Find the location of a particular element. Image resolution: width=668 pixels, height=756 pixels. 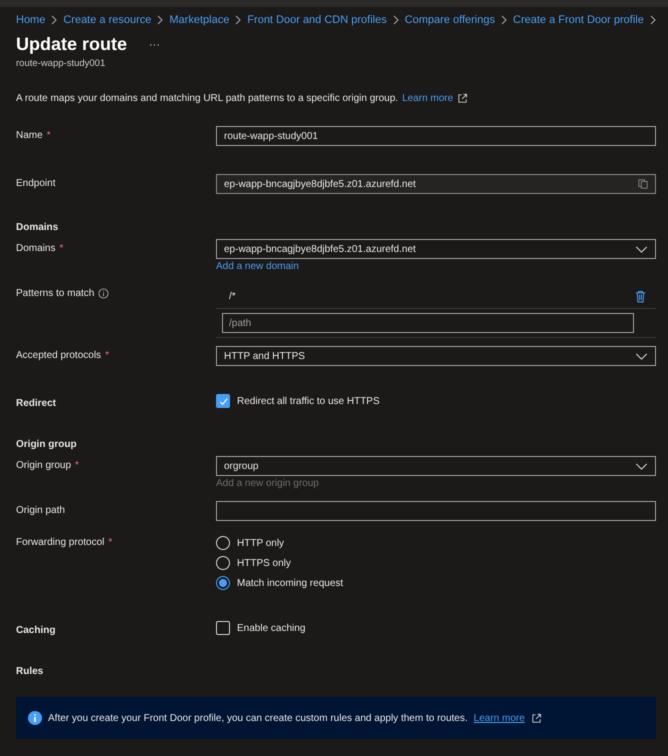

add-link: Add a new domain is located at coordinates (436, 266).